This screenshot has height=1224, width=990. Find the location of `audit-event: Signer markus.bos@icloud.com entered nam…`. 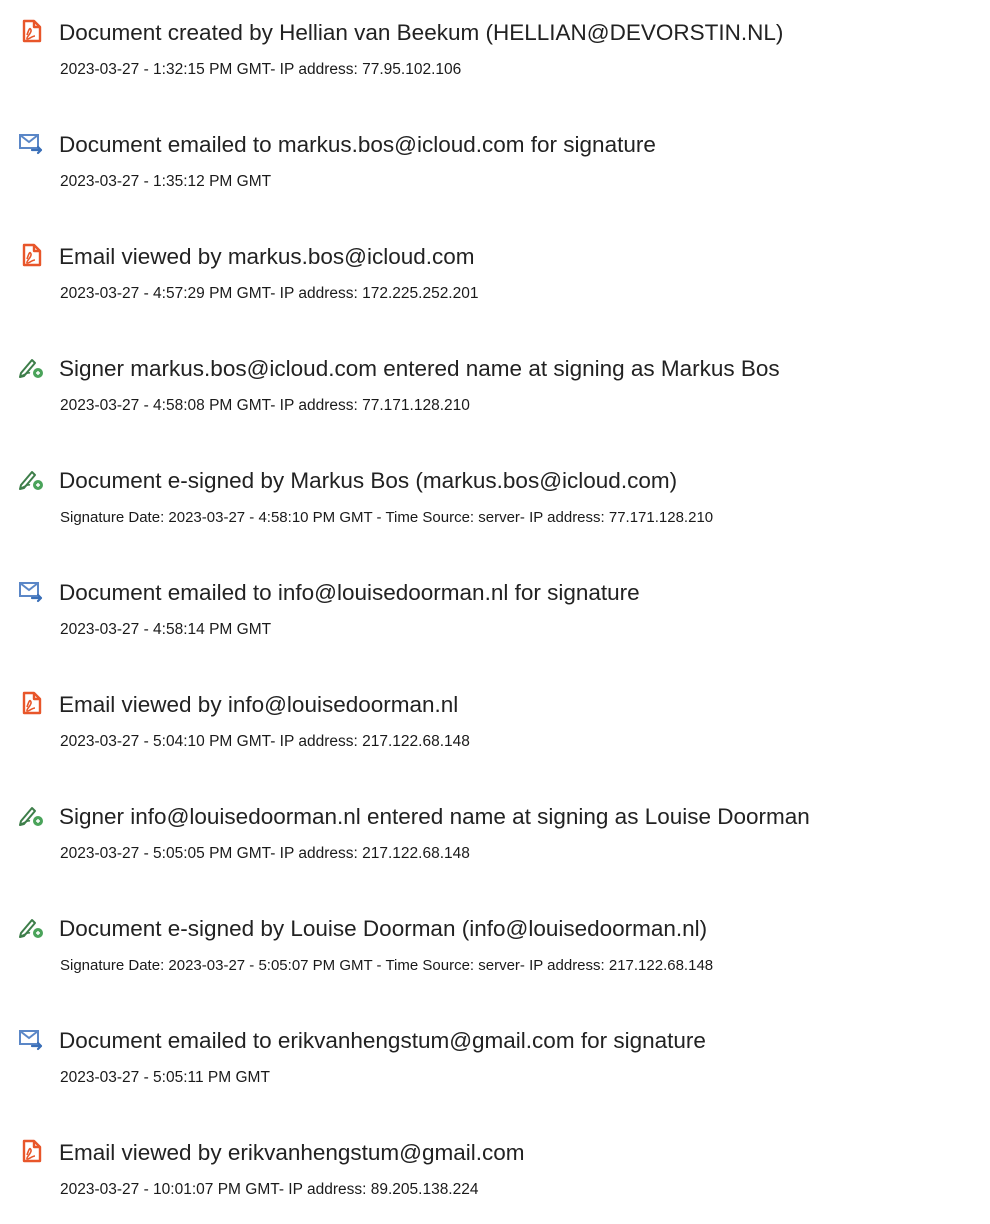

audit-event: Signer markus.bos@icloud.com entered nam… is located at coordinates (495, 389).